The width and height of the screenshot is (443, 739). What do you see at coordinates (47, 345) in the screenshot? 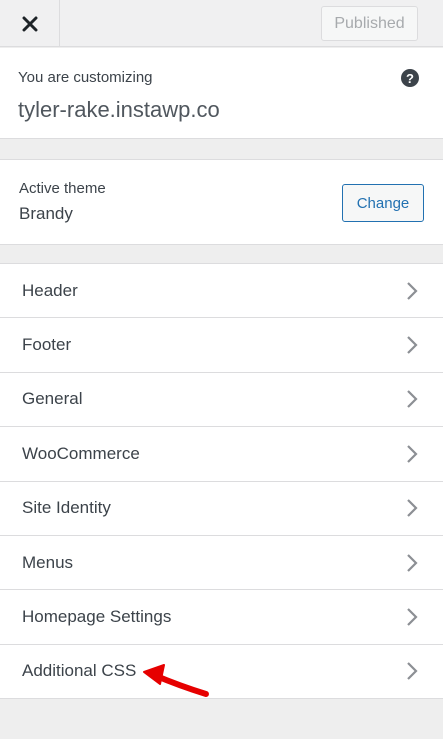
I see `section-label: Footer` at bounding box center [47, 345].